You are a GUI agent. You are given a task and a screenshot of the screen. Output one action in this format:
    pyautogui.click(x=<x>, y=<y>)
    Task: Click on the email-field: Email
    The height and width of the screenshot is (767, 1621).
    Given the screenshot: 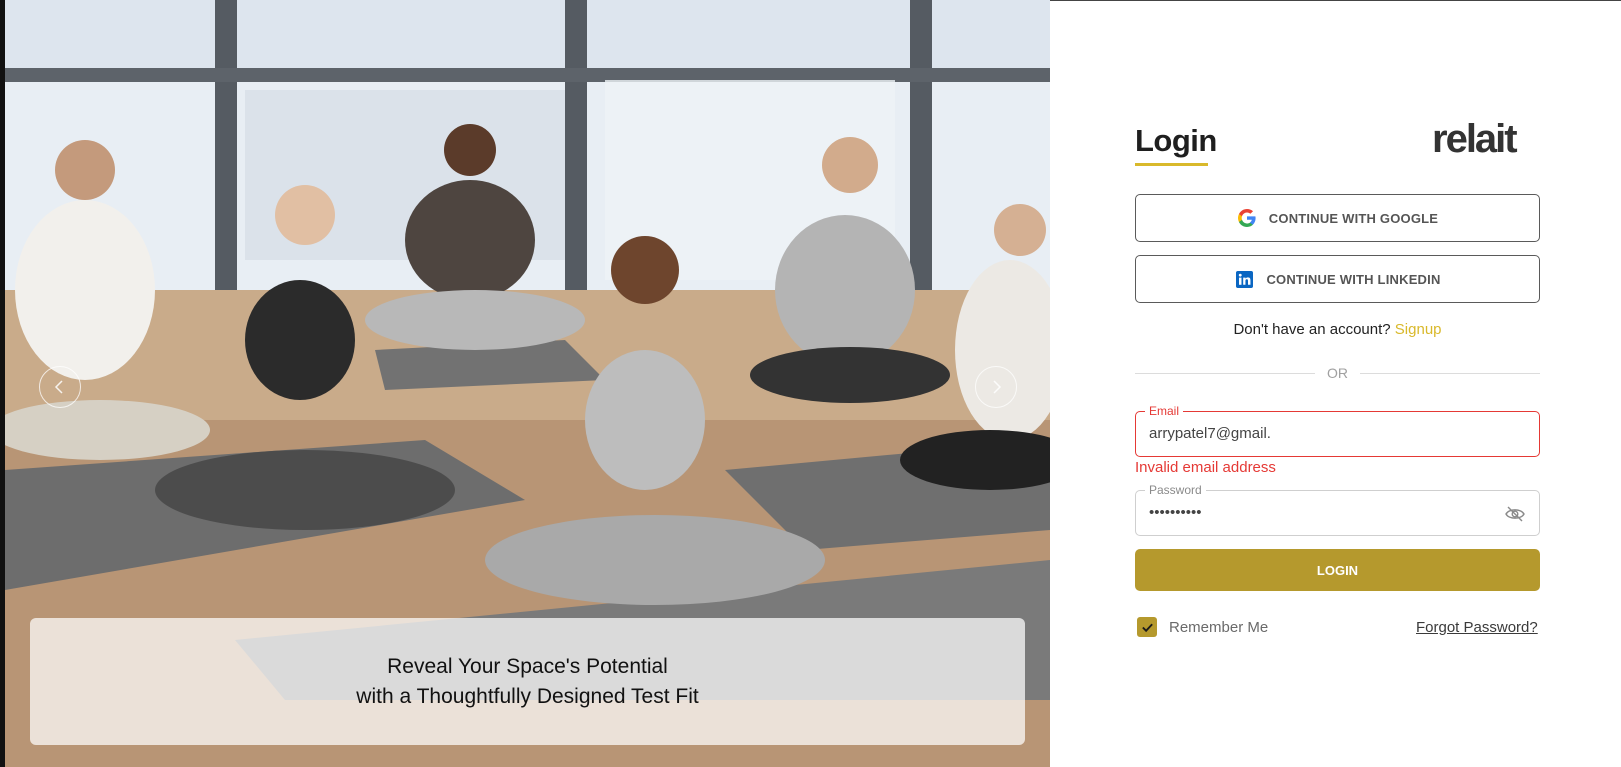 What is the action you would take?
    pyautogui.click(x=1337, y=430)
    